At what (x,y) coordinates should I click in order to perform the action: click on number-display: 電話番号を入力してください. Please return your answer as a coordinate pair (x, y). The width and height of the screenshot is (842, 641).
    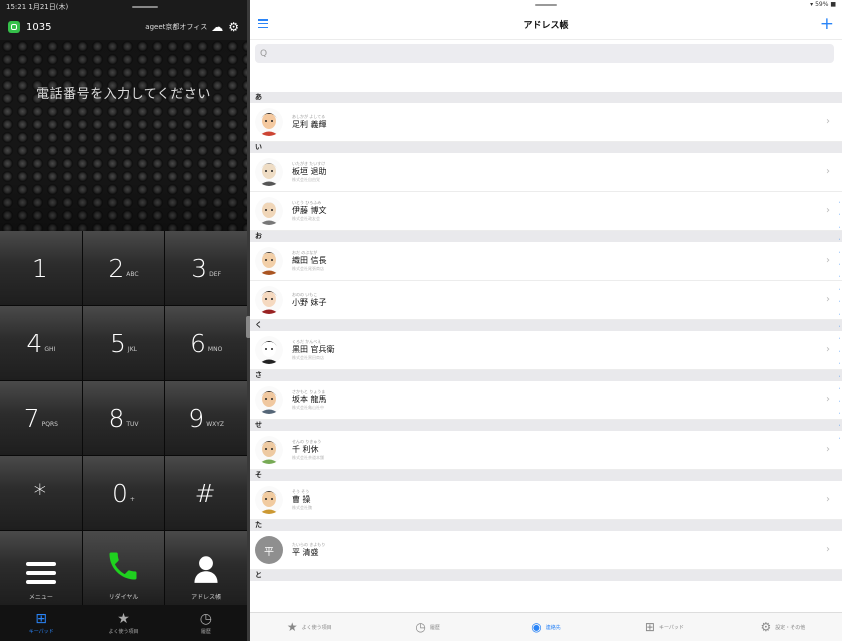
    Looking at the image, I should click on (123, 135).